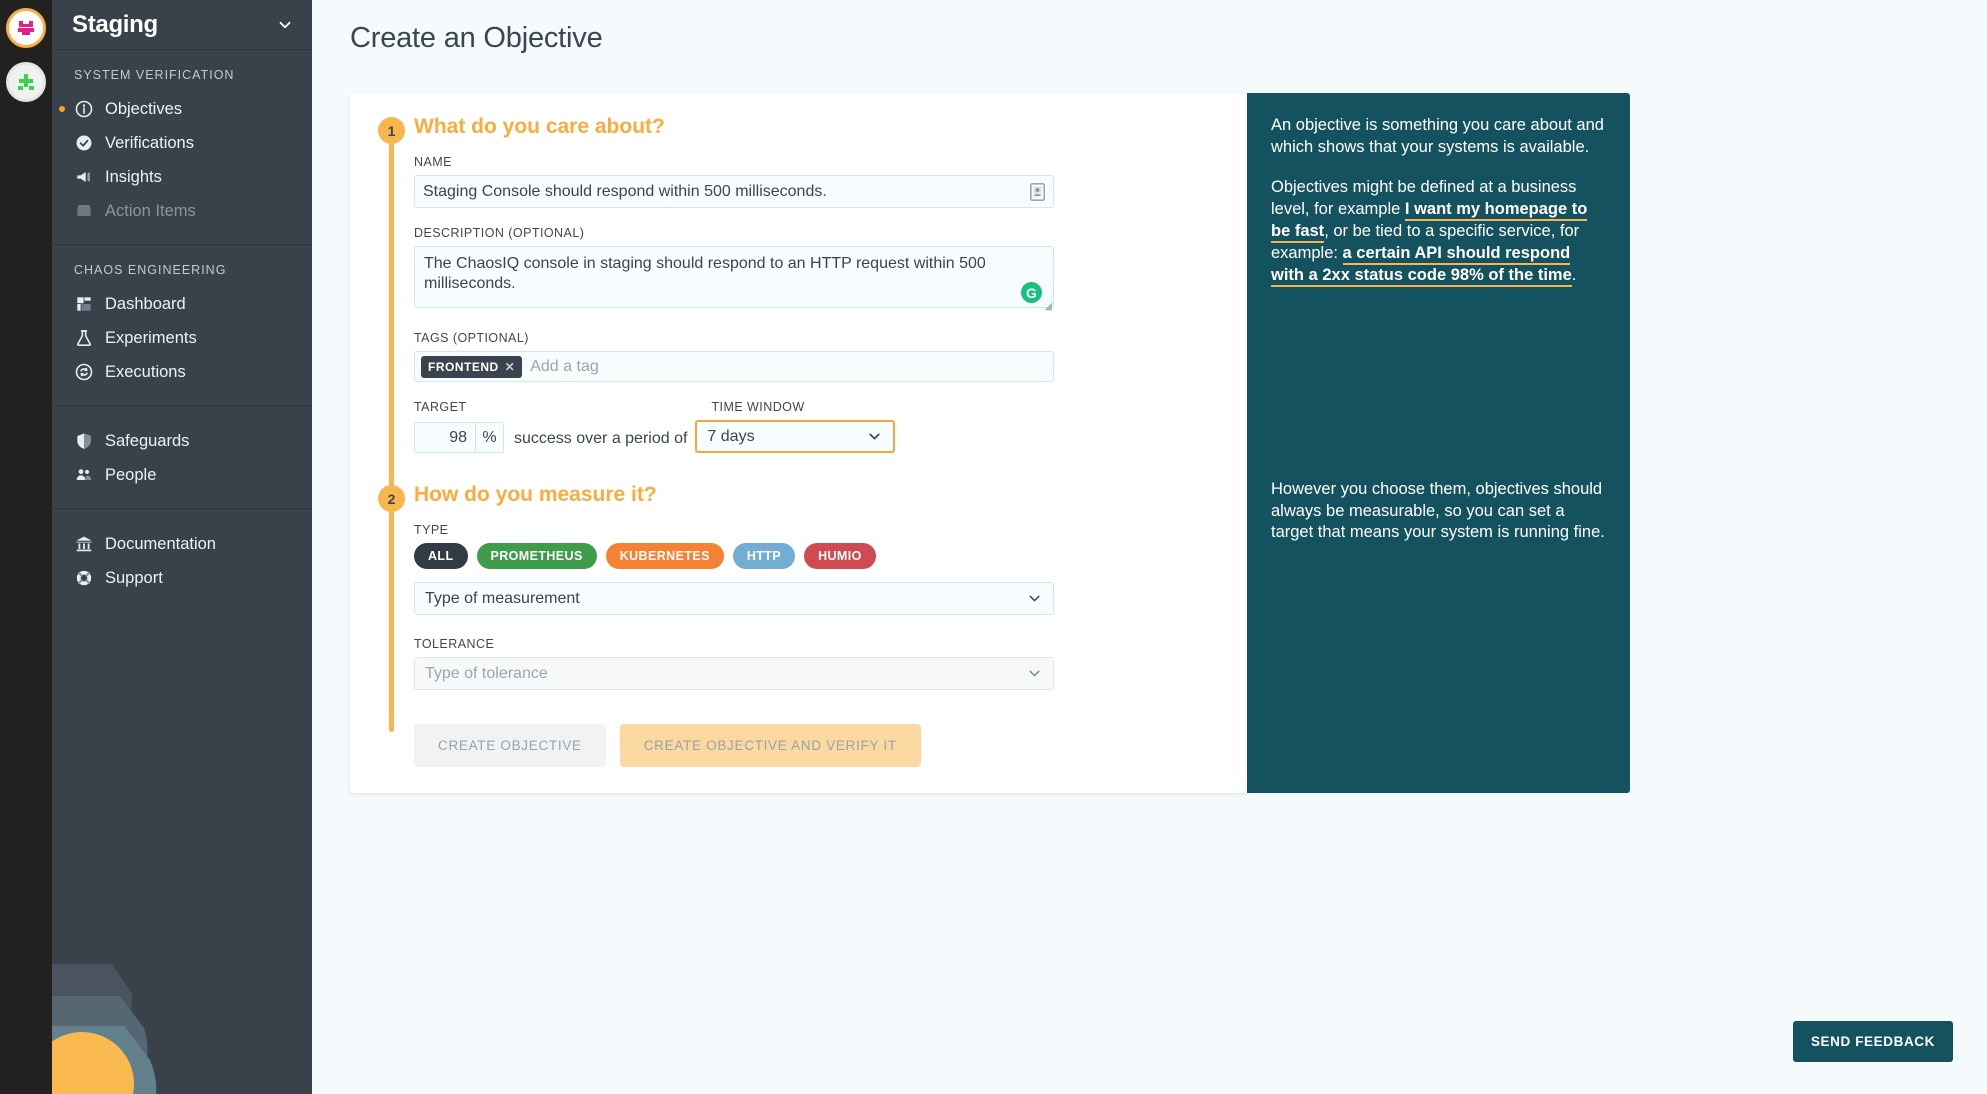 The height and width of the screenshot is (1094, 1987). I want to click on description-label: DESCRIPTION (OPTIONAL), so click(499, 233).